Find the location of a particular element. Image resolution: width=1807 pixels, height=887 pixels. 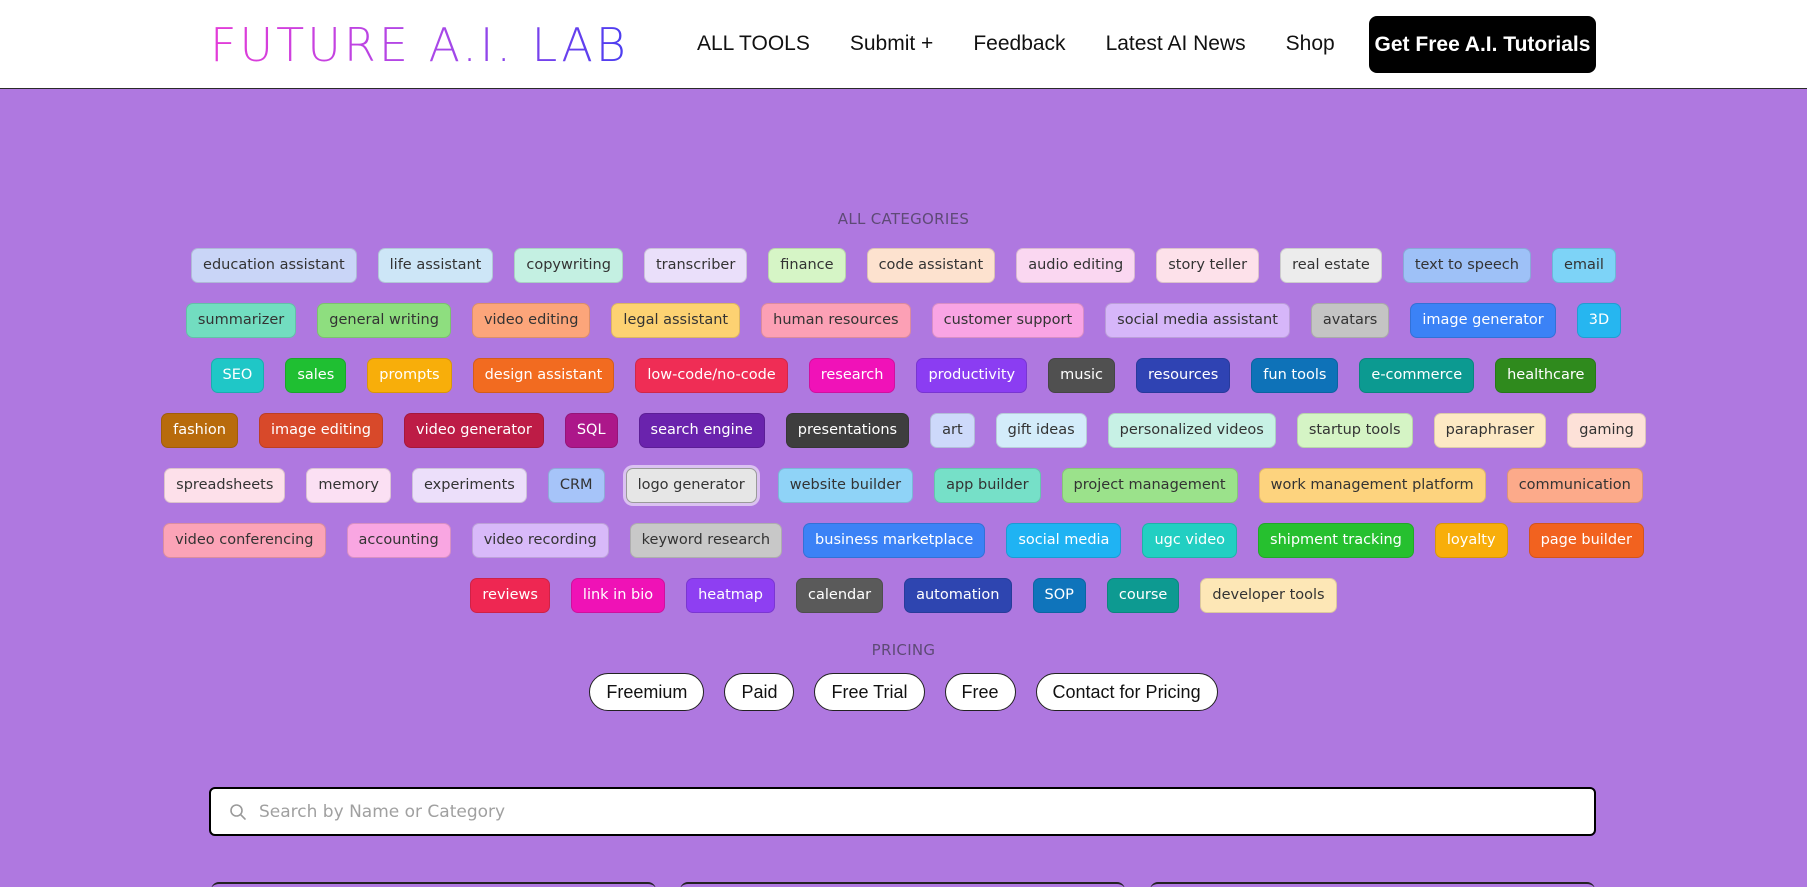

category-tag-presentations: presentations is located at coordinates (847, 430).